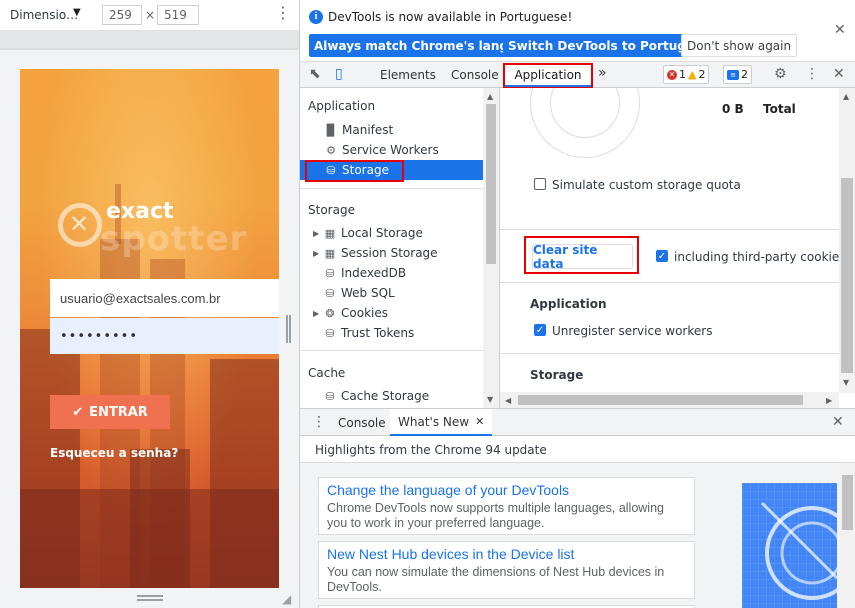  What do you see at coordinates (149, 40) in the screenshot?
I see `device-ruler` at bounding box center [149, 40].